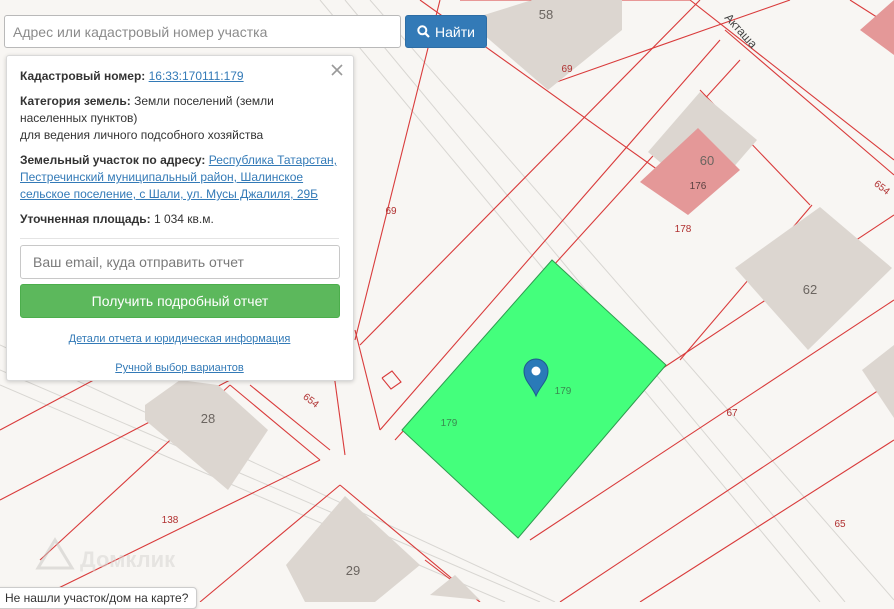 This screenshot has width=894, height=609. What do you see at coordinates (810, 289) in the screenshot?
I see `building-label: 62` at bounding box center [810, 289].